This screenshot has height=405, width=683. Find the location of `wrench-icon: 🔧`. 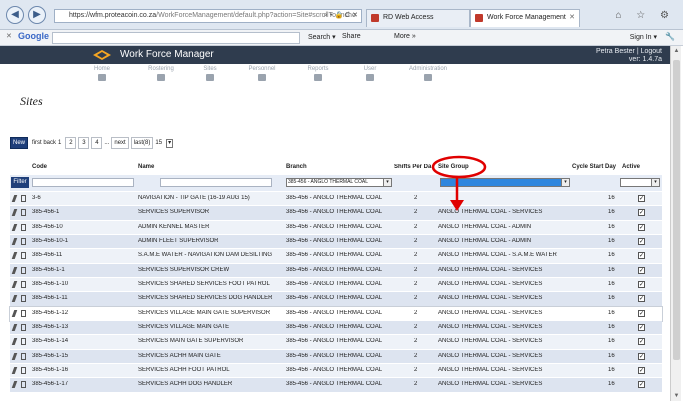

wrench-icon: 🔧 is located at coordinates (670, 36).